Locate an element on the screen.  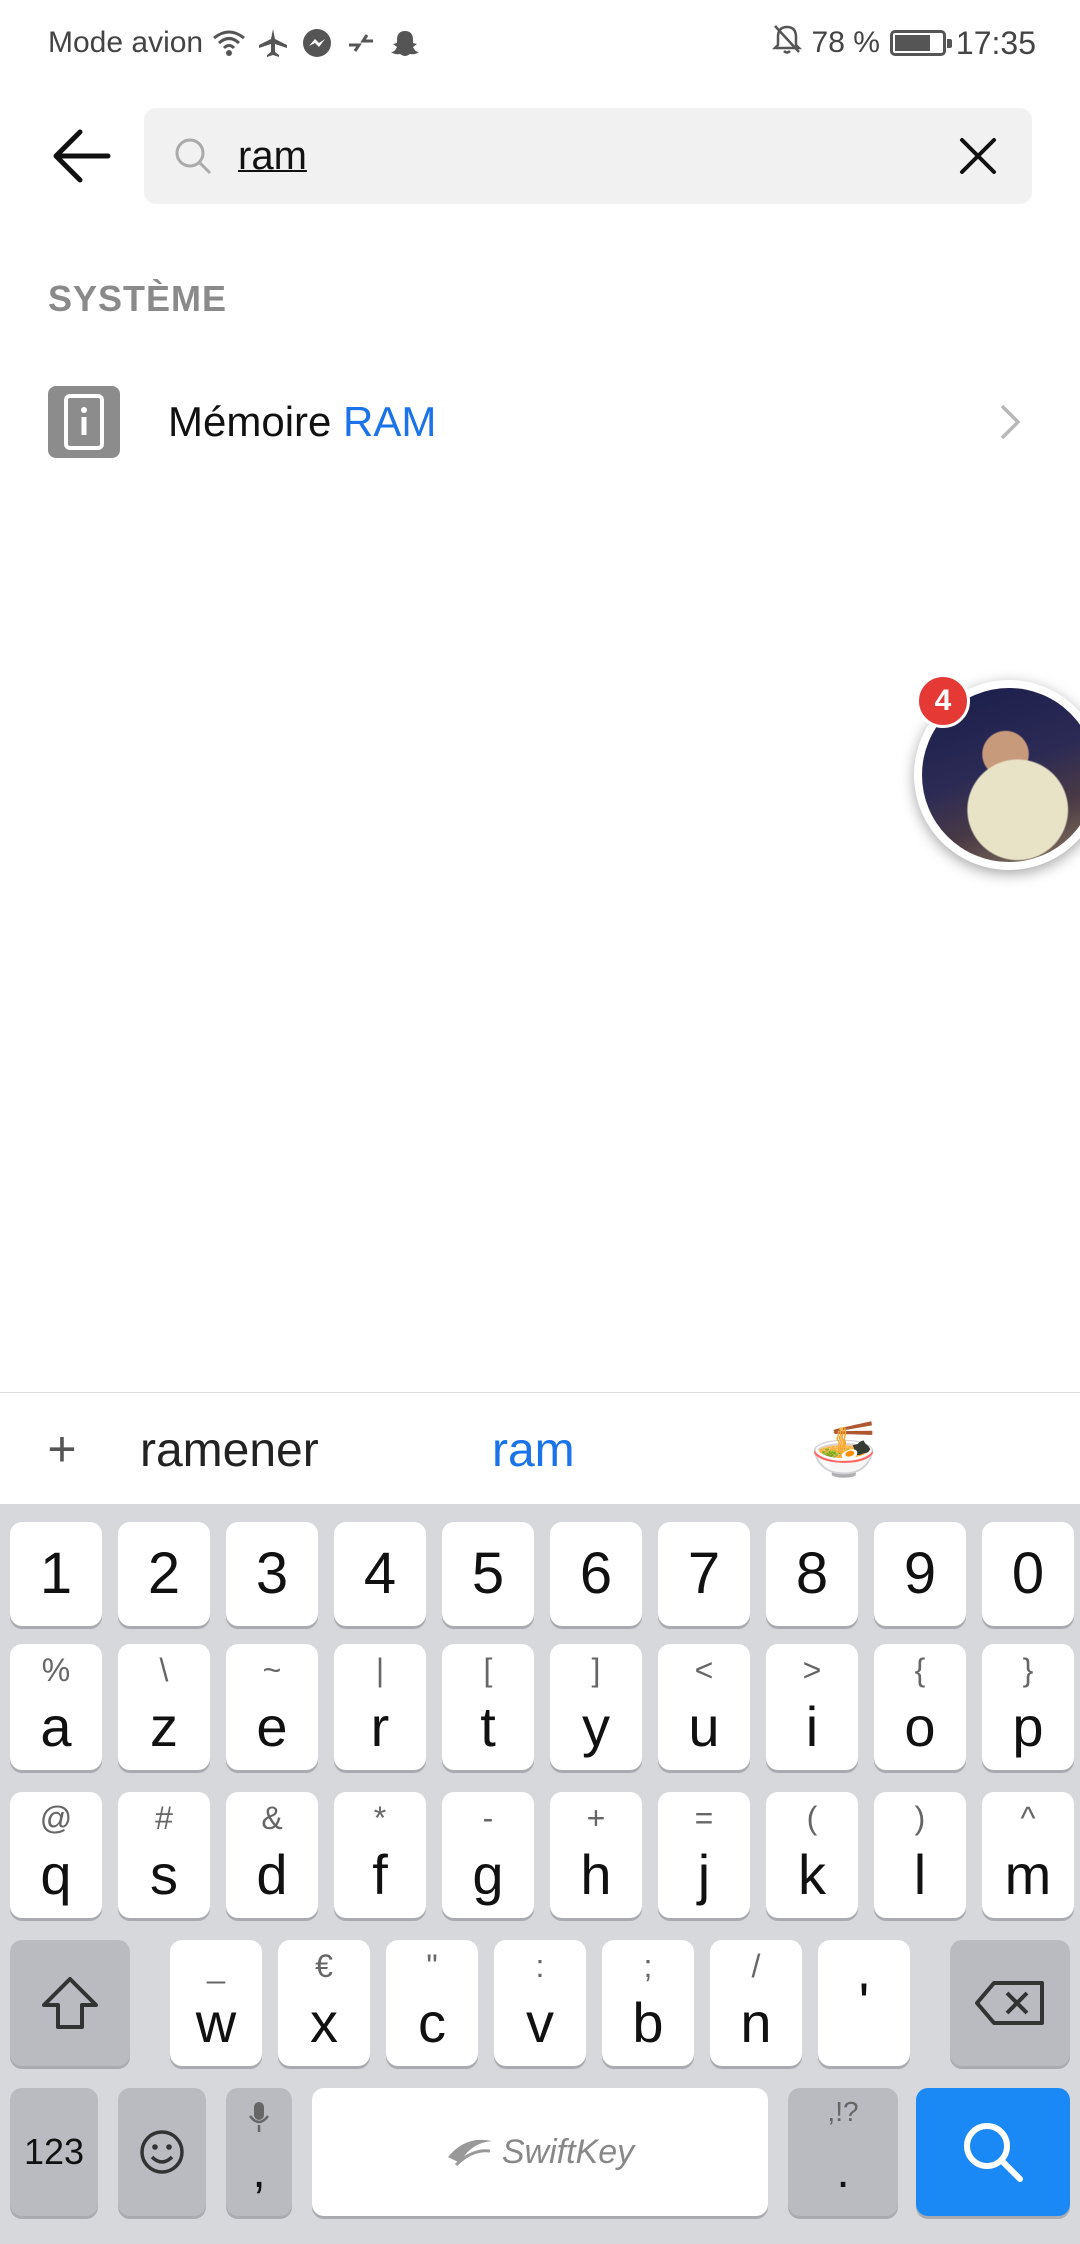
key-l-label: l is located at coordinates (920, 1874).